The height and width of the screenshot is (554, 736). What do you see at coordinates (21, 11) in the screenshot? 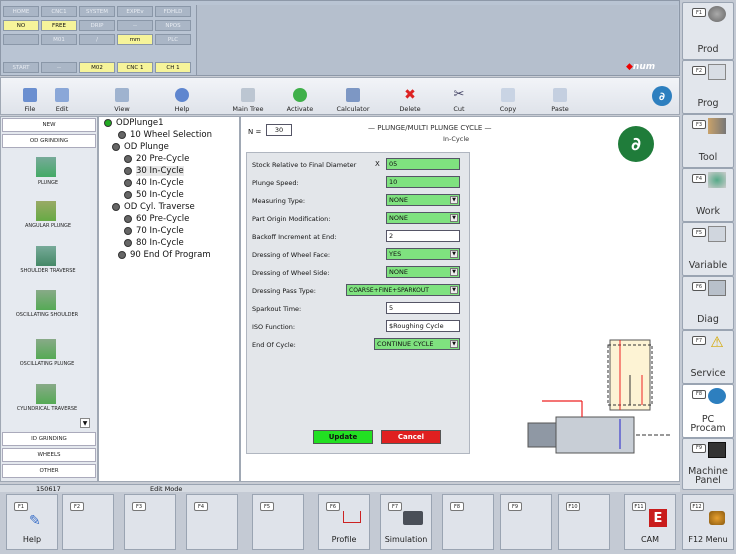
I see `status-home: HOME` at bounding box center [21, 11].